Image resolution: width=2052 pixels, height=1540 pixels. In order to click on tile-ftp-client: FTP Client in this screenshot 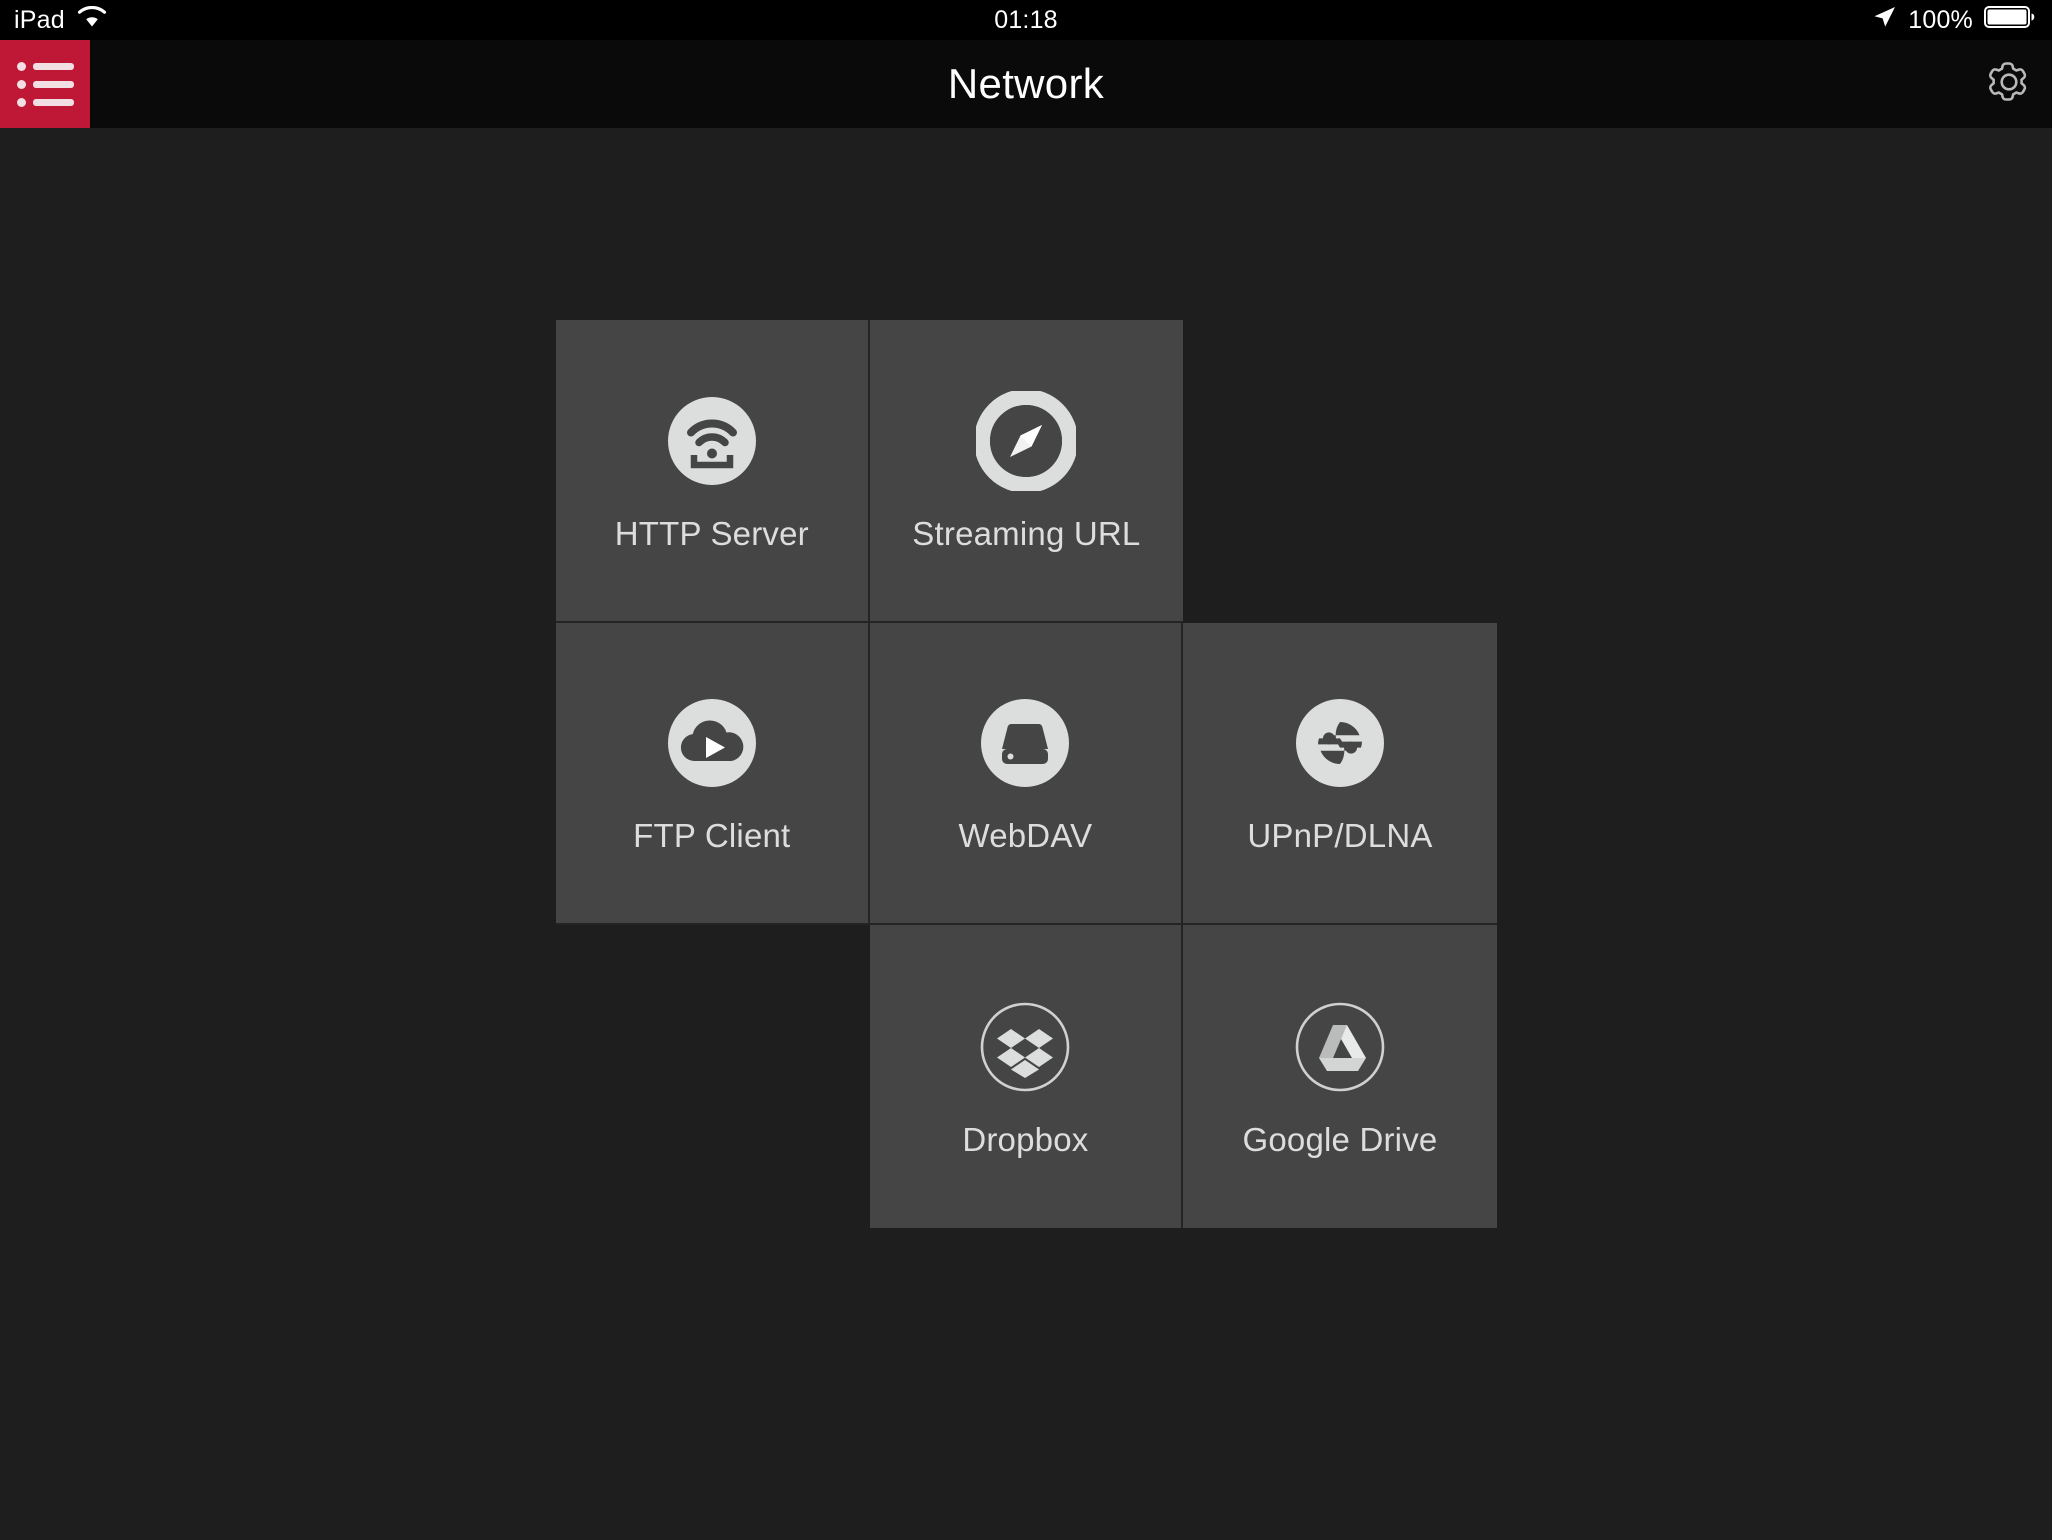, I will do `click(713, 774)`.